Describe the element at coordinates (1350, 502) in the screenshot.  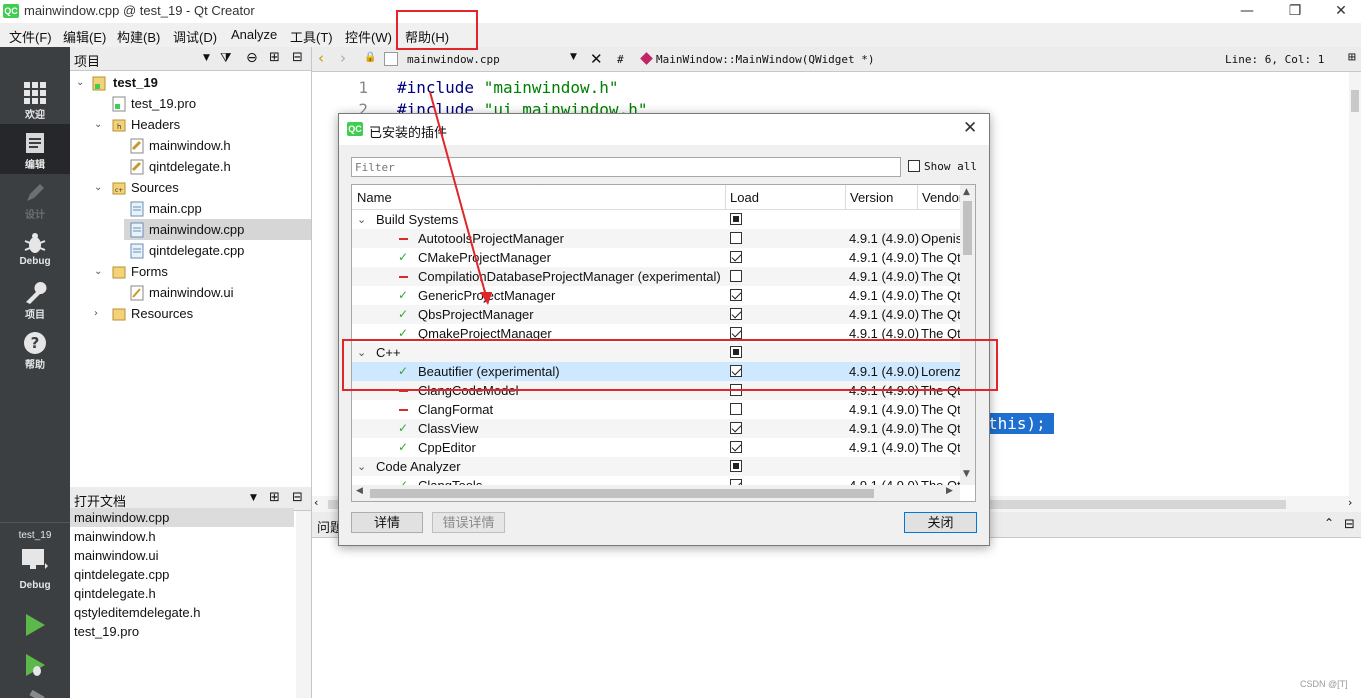
I see `scroll-right-icon: ›` at that location.